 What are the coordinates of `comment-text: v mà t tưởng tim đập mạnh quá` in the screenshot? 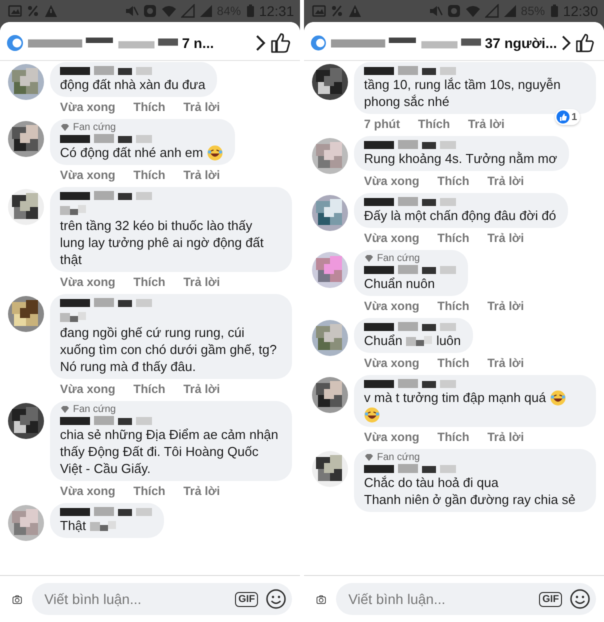 It's located at (455, 397).